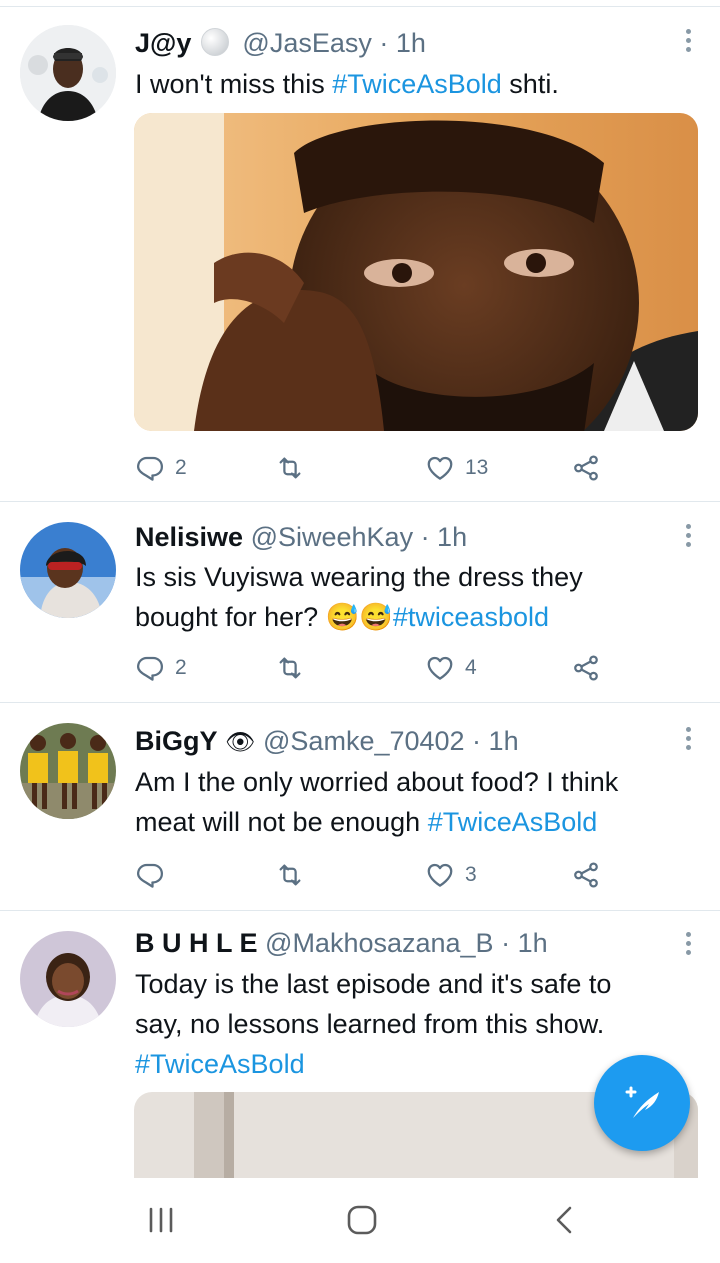 The width and height of the screenshot is (720, 1263). I want to click on tweet-text-line: bought for her? 😅😅#twiceasbold, so click(417, 617).